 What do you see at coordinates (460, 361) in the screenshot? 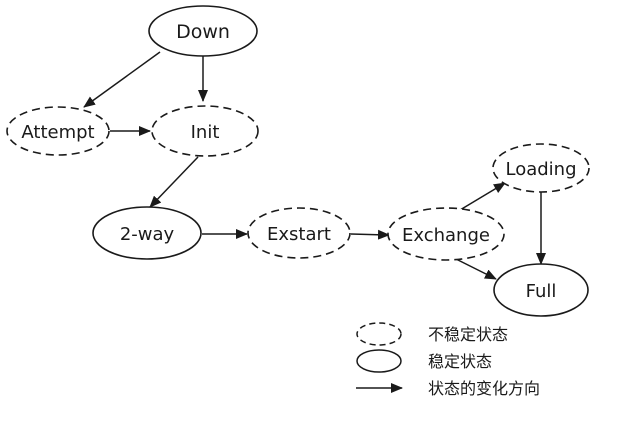
I see `legend-stable-label: 稳定状态` at bounding box center [460, 361].